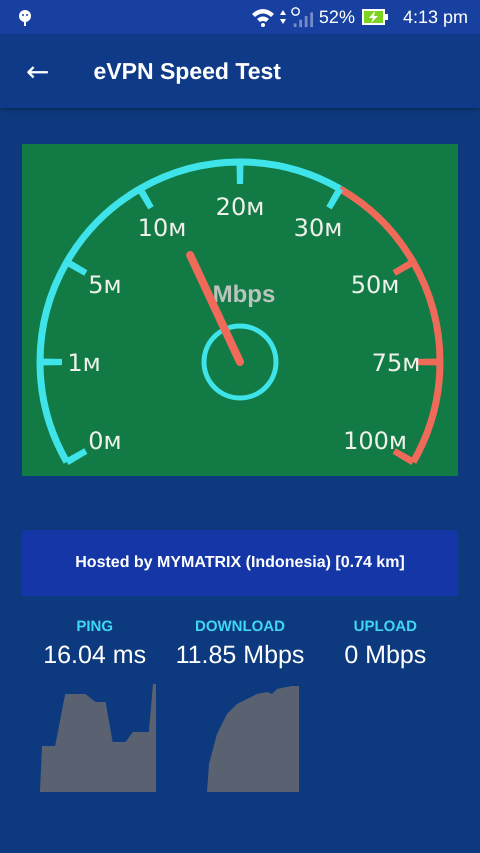 This screenshot has width=480, height=853. What do you see at coordinates (240, 563) in the screenshot?
I see `server-info: Hosted by MYMATRIX (Indonesia) [0.74 km]` at bounding box center [240, 563].